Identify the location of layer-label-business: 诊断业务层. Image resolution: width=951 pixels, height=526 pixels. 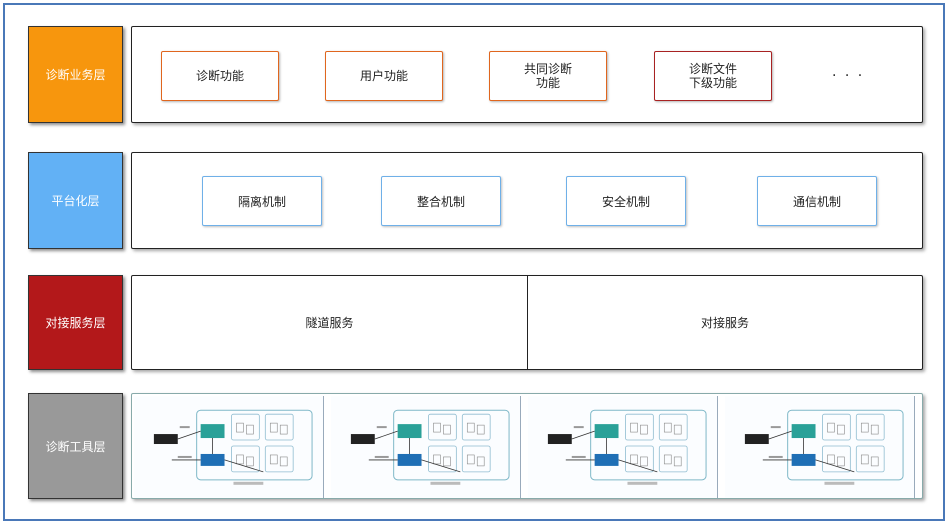
(75, 74).